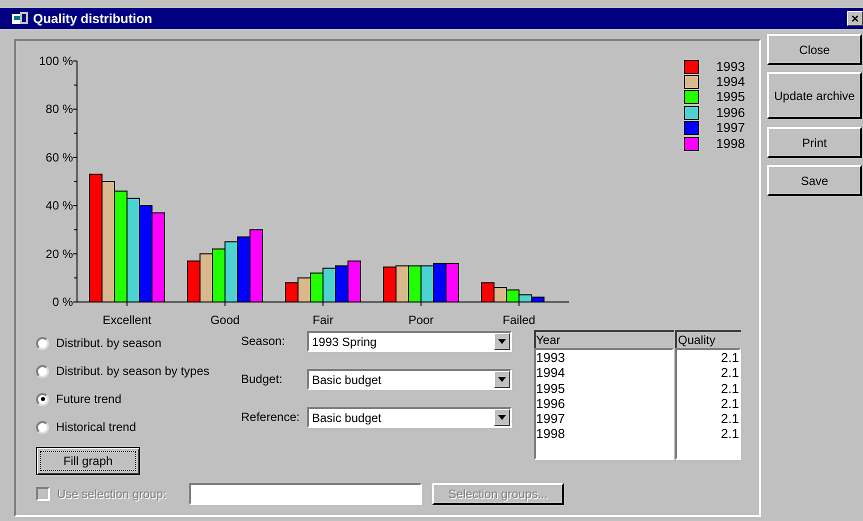 This screenshot has width=863, height=521. What do you see at coordinates (814, 142) in the screenshot?
I see `side-button: Print` at bounding box center [814, 142].